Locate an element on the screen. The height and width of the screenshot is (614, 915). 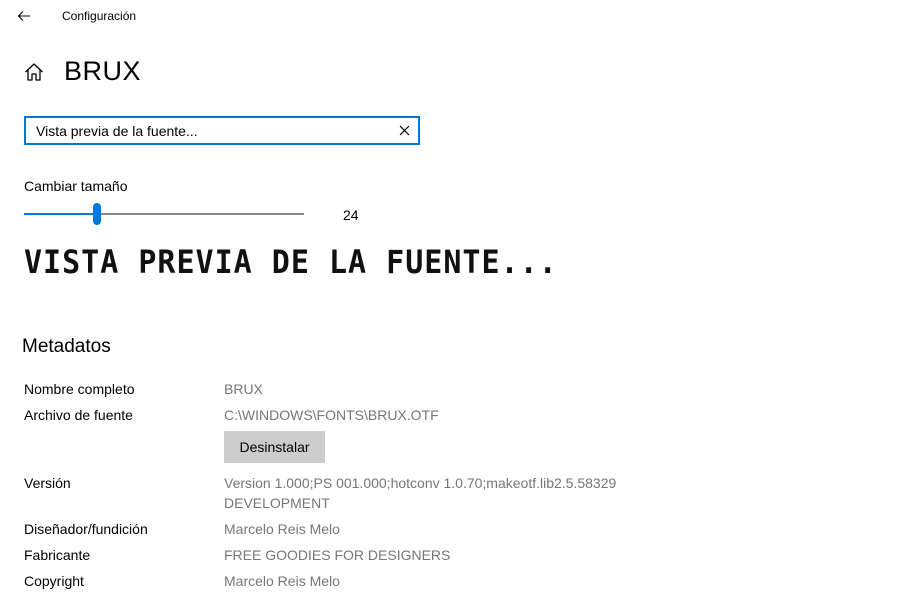
close-icon is located at coordinates (404, 130).